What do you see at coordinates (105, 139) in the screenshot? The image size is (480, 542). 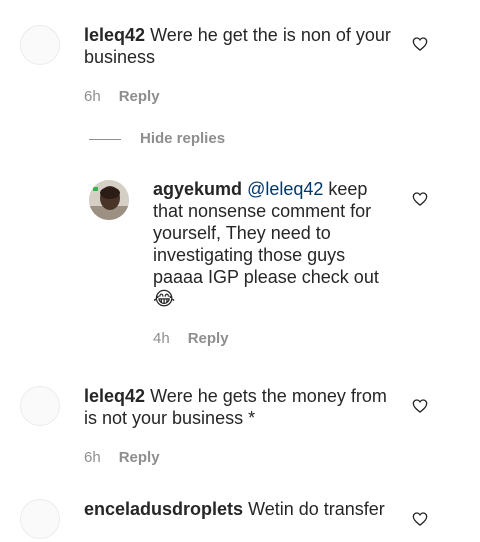 I see `hide-replies-divider` at bounding box center [105, 139].